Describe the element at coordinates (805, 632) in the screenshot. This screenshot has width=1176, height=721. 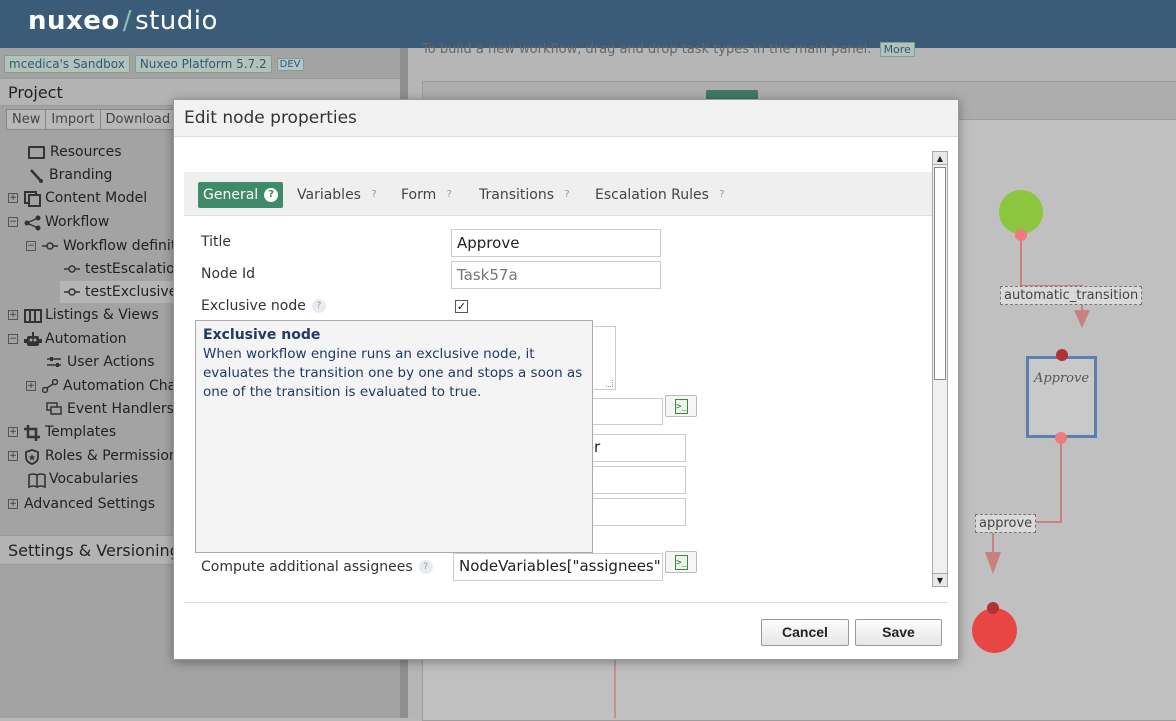
I see `cancel-button: Cancel` at that location.